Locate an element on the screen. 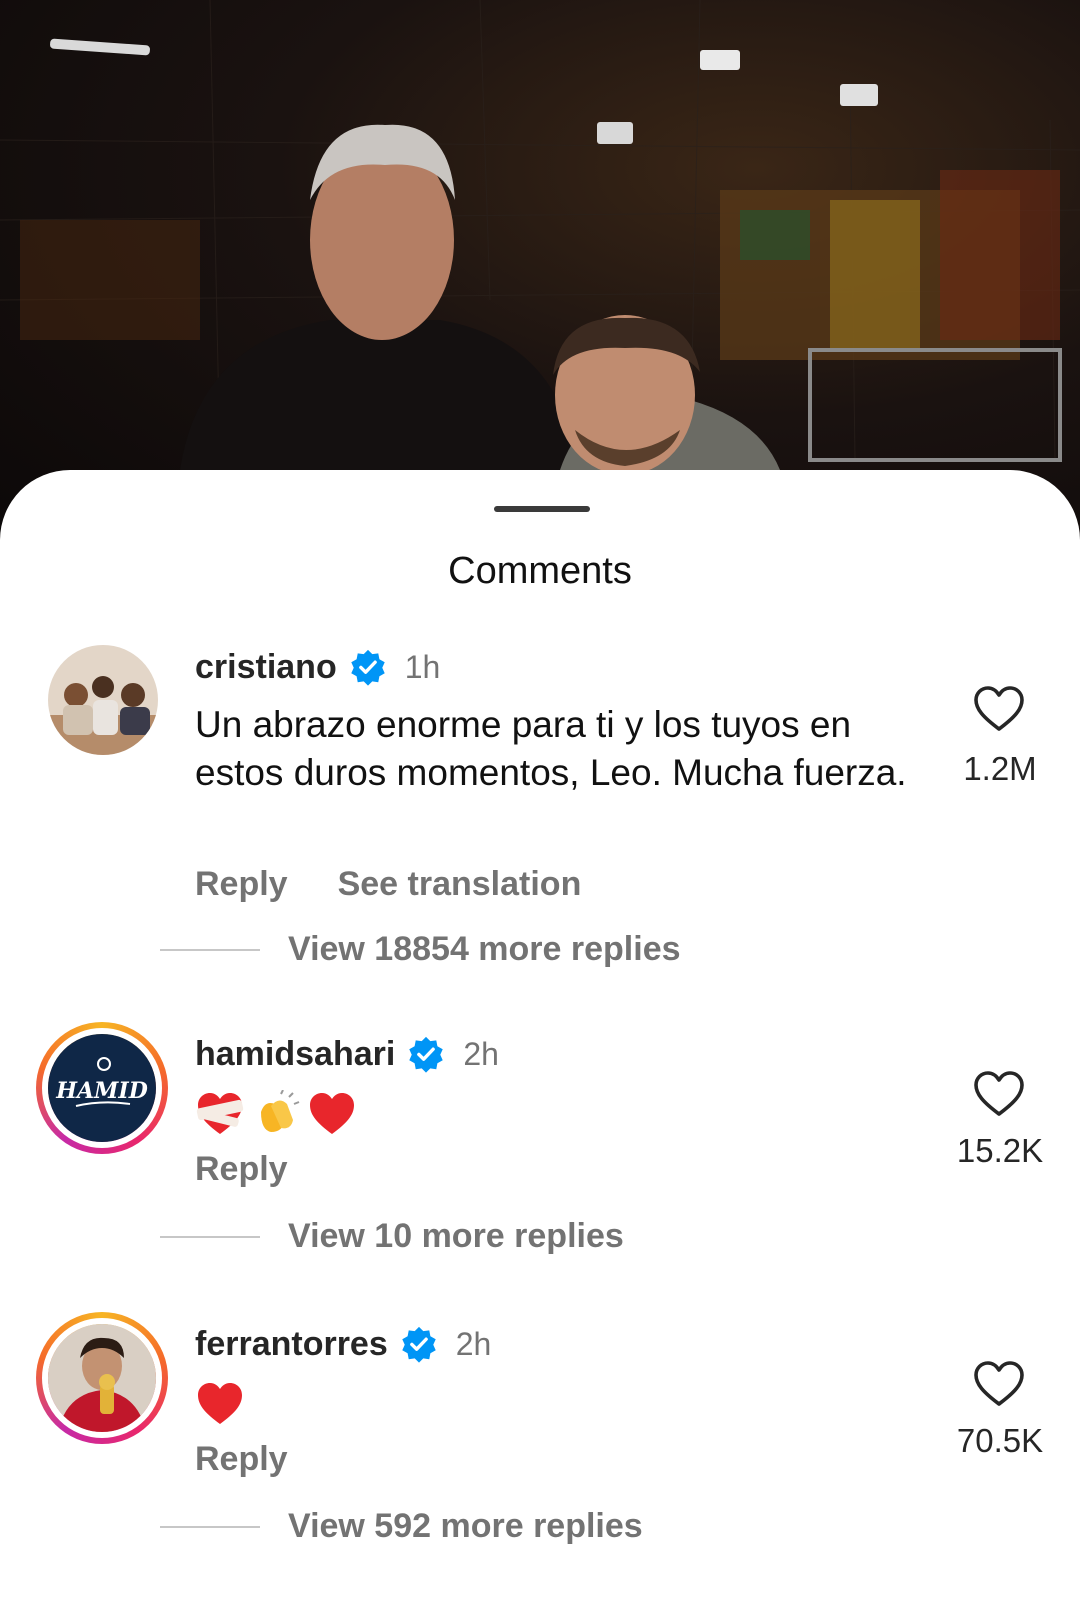 This screenshot has width=1080, height=1609. username: hamidsahari is located at coordinates (295, 1054).